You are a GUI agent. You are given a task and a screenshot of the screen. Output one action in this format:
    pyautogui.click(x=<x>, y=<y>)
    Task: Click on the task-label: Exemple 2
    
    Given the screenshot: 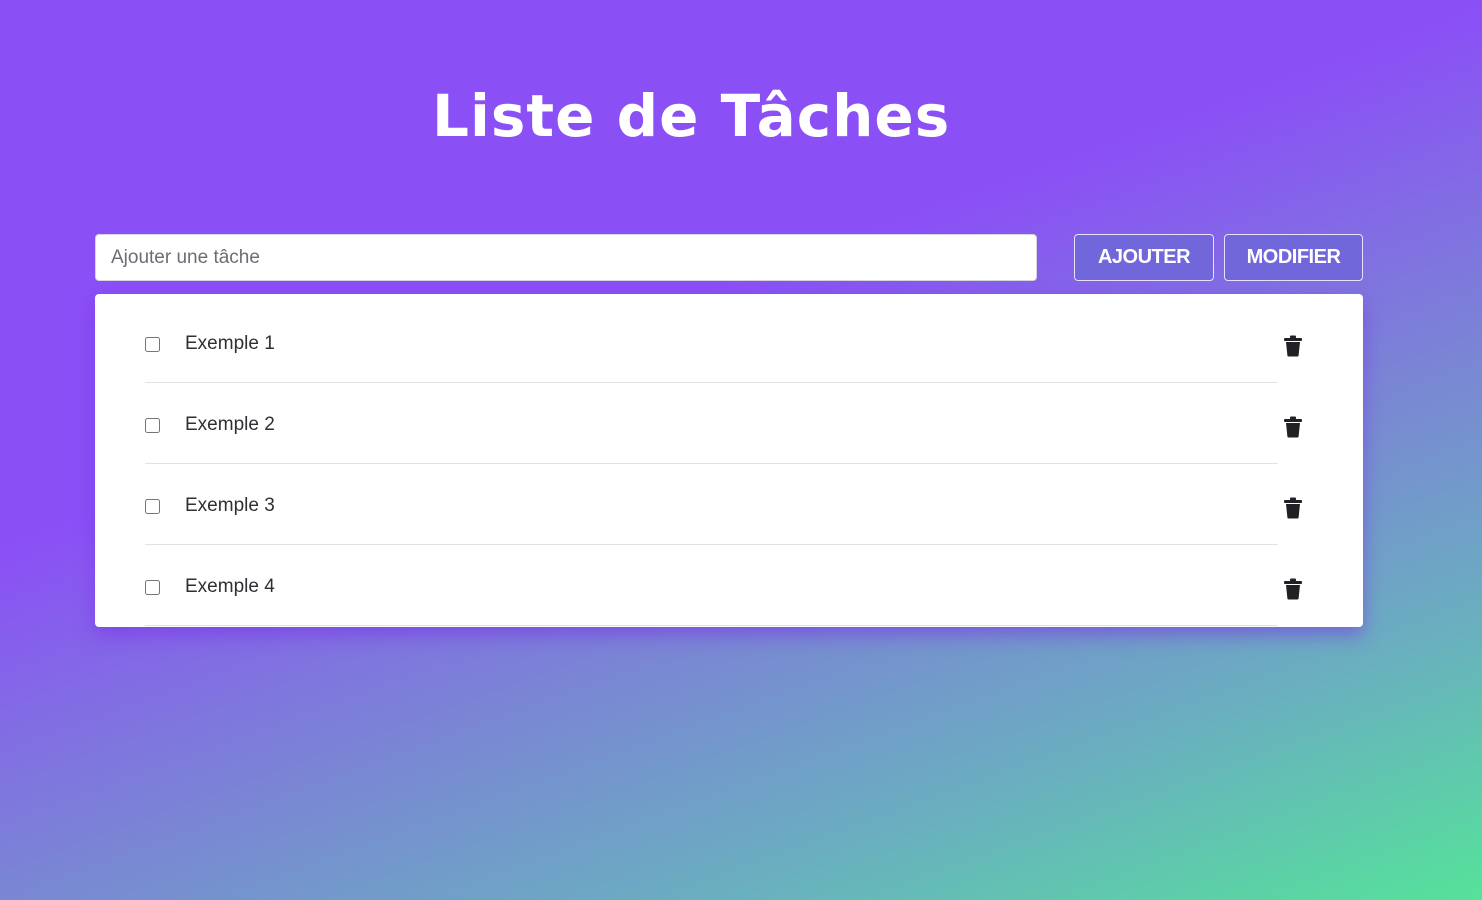 What is the action you would take?
    pyautogui.click(x=230, y=424)
    